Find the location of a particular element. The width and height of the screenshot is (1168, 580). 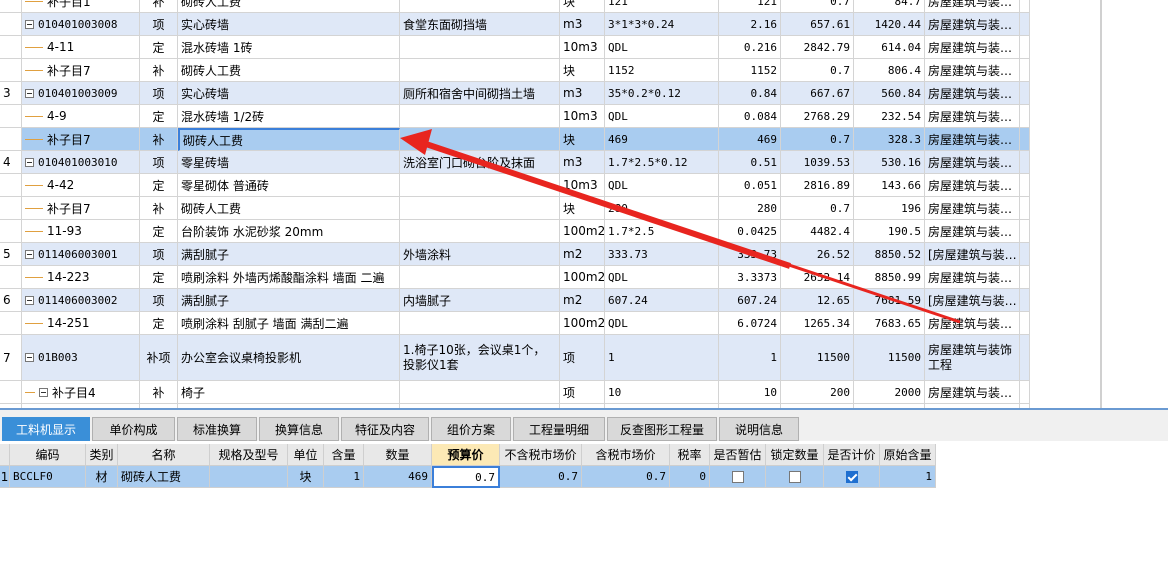

tab-2: 标准换算 is located at coordinates (217, 429).